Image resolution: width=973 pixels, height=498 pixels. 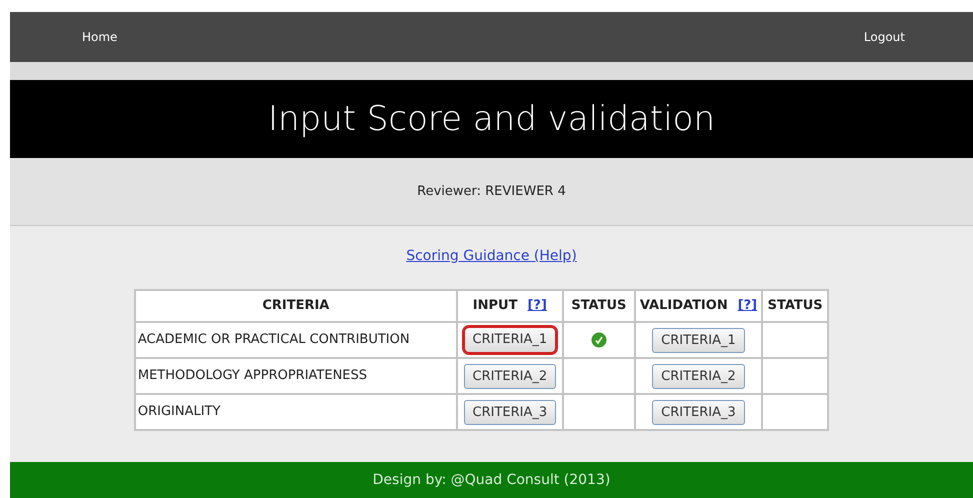 I want to click on reviewer-label: Reviewer: REVIEWER 4, so click(x=491, y=191).